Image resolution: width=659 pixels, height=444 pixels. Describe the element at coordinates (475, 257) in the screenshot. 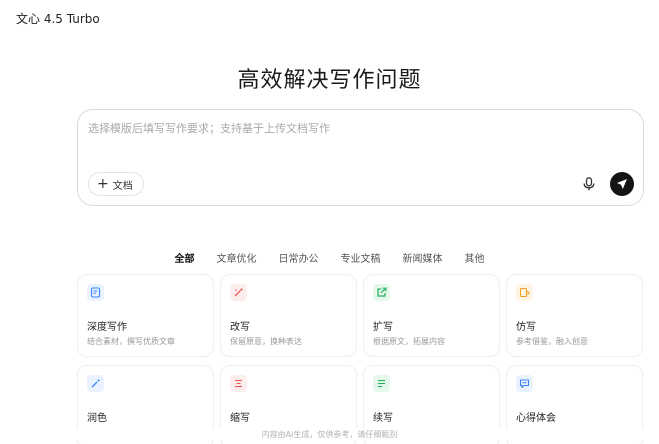

I see `tab-other: 其他` at that location.